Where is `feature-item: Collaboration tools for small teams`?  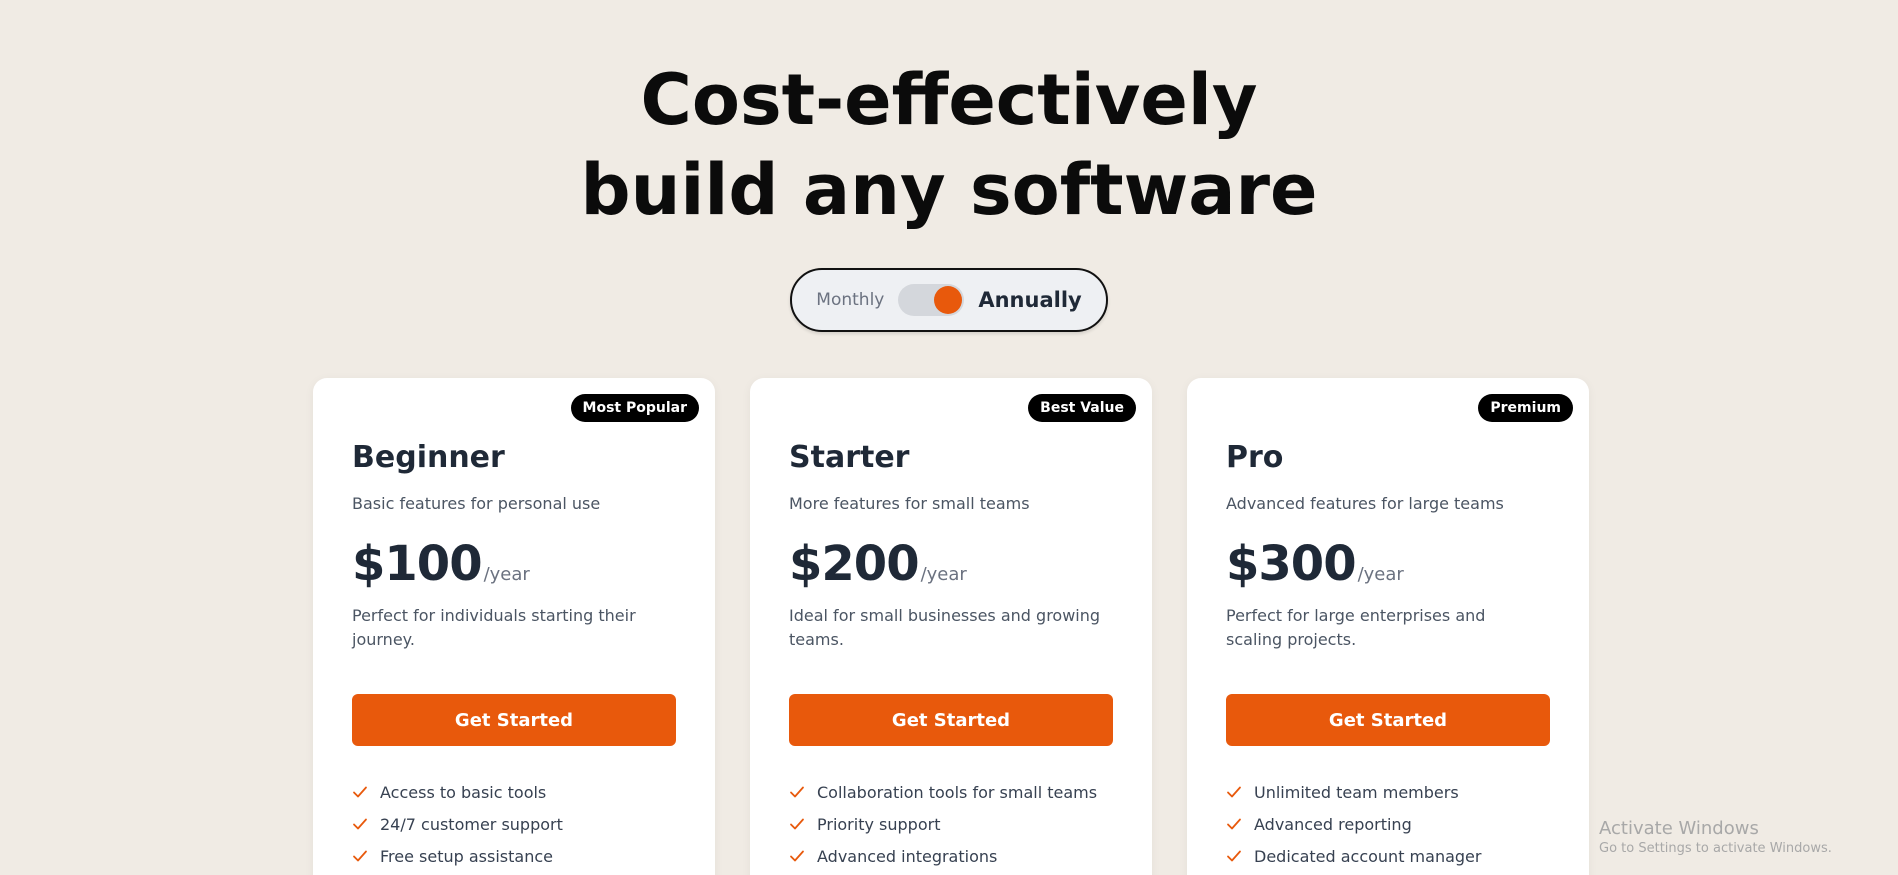 feature-item: Collaboration tools for small teams is located at coordinates (943, 792).